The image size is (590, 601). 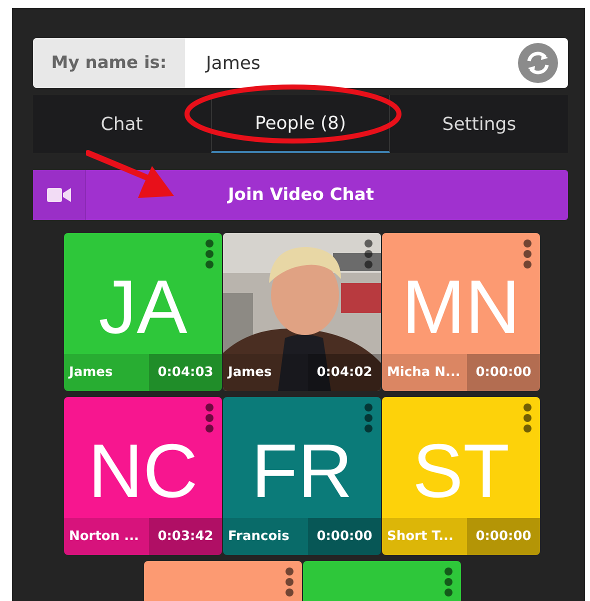 I want to click on name-field: My name is: James, so click(x=300, y=63).